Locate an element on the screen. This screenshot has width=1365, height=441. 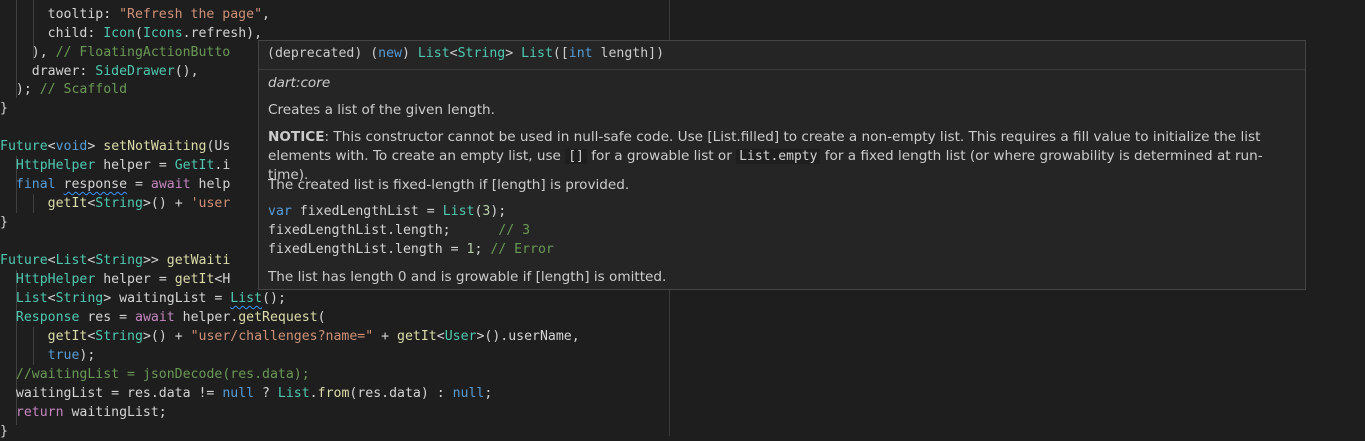
doc-paragraph: Creates a list of the given length. is located at coordinates (381, 110).